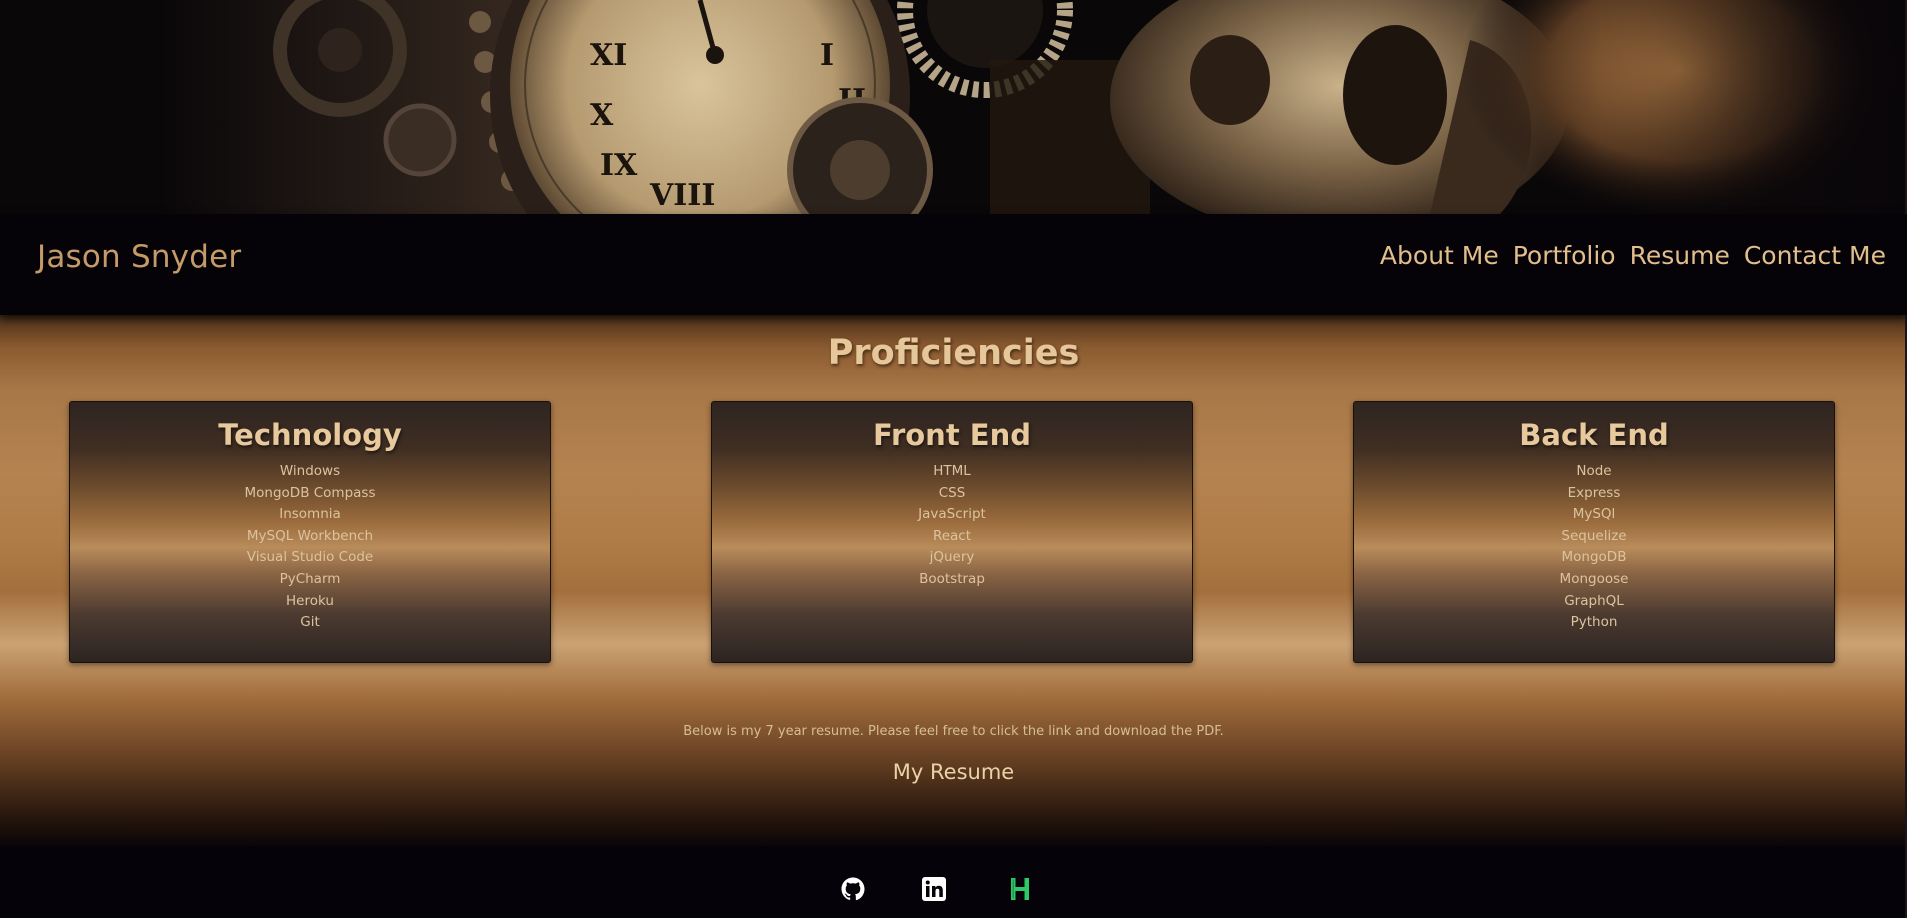 This screenshot has width=1907, height=918. Describe the element at coordinates (953, 772) in the screenshot. I see `my-resume-link: My Resume` at that location.